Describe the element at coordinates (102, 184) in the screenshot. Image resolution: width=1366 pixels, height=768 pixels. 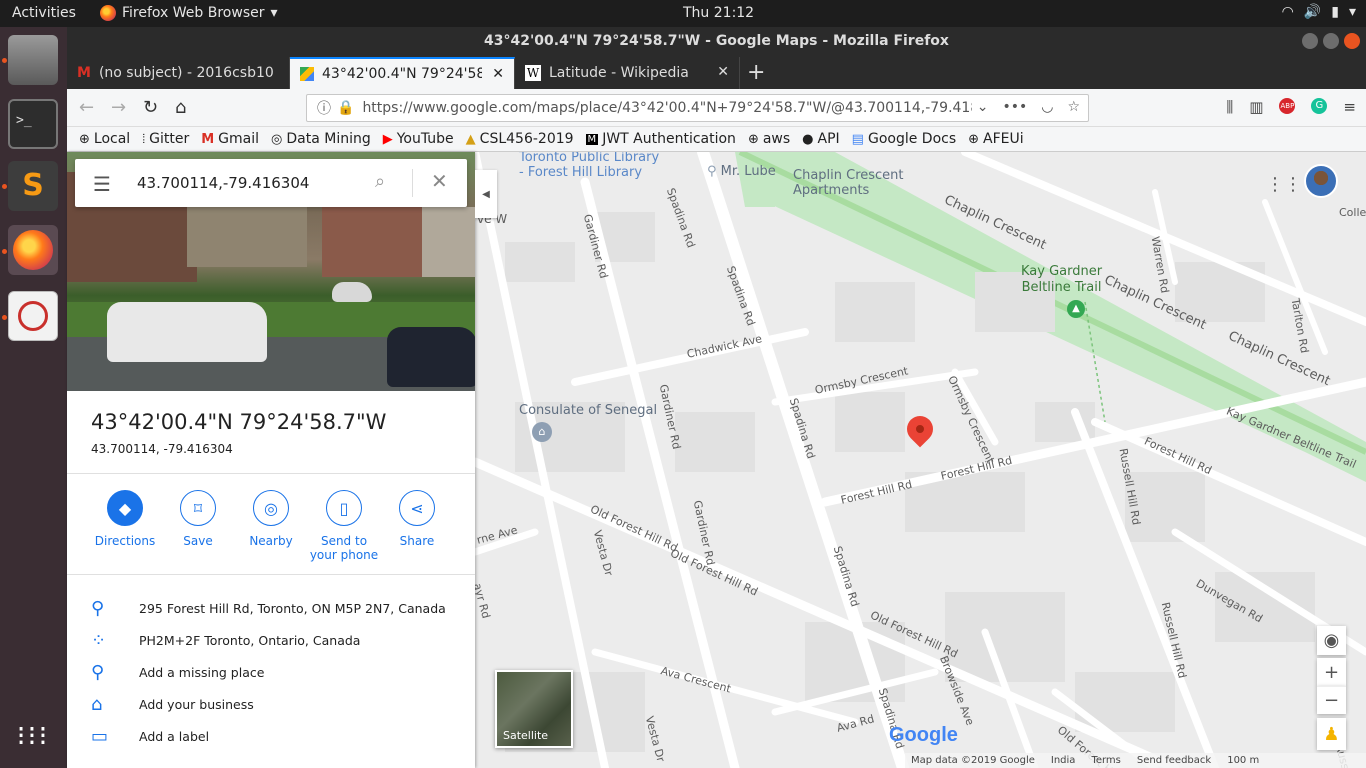
I see `menu-icon: ☰` at that location.